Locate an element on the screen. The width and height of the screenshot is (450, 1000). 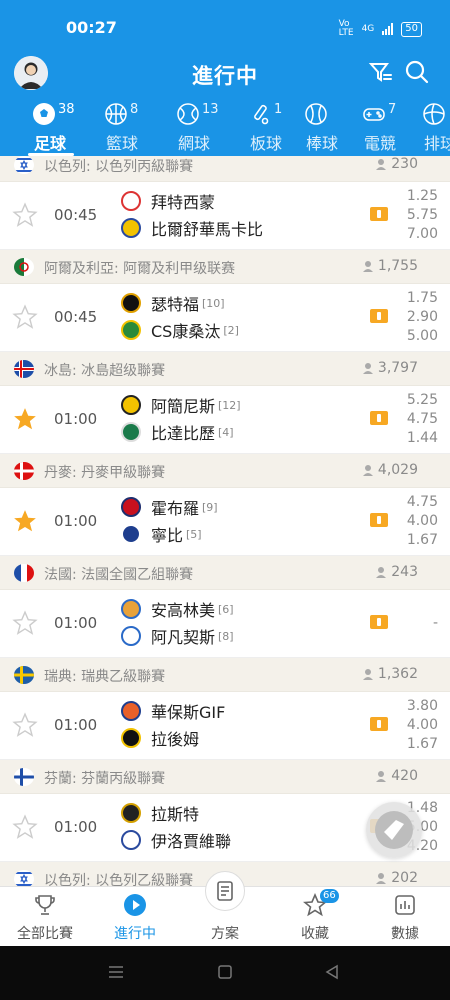
odds-home: 3.80 is located at coordinates (422, 706).